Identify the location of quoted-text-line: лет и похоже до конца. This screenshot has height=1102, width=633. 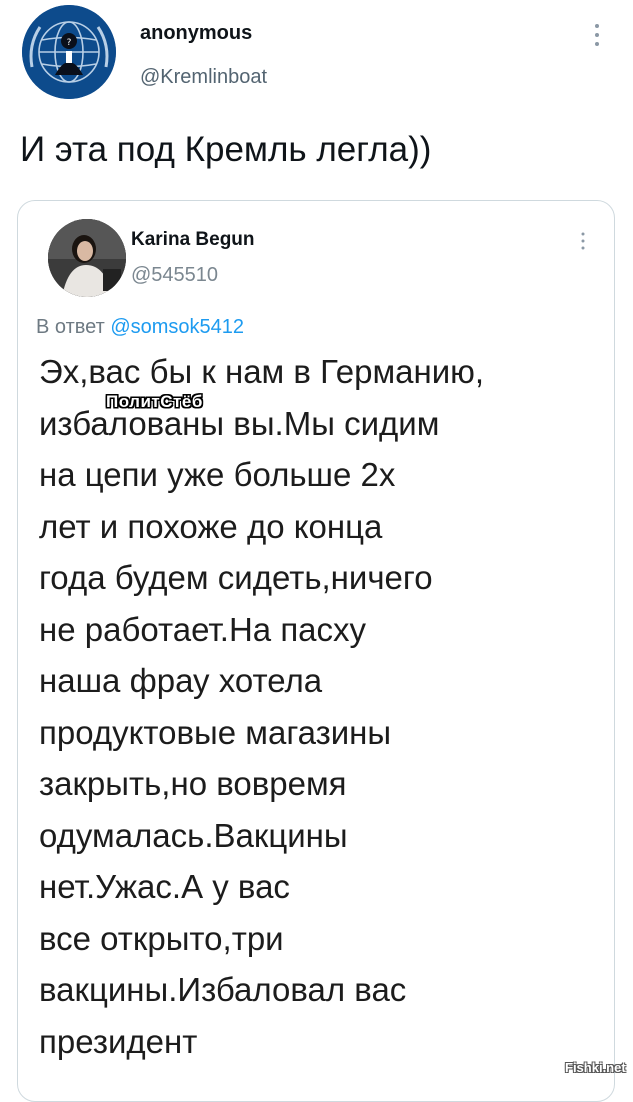
(211, 526).